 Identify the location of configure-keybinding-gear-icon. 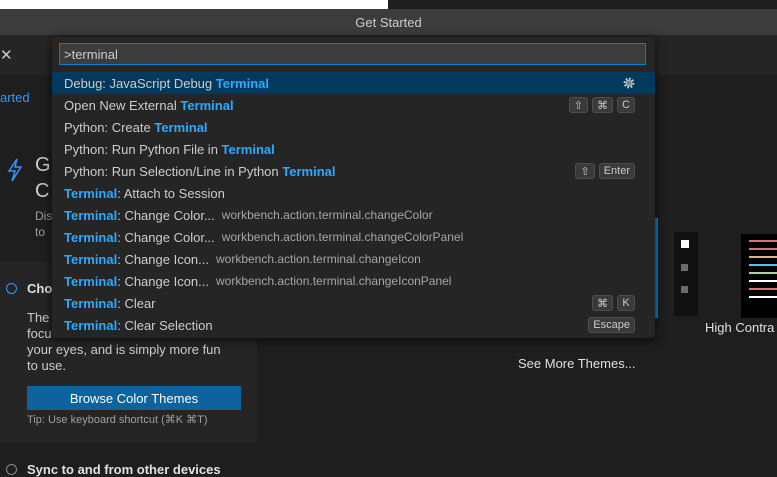
(629, 83).